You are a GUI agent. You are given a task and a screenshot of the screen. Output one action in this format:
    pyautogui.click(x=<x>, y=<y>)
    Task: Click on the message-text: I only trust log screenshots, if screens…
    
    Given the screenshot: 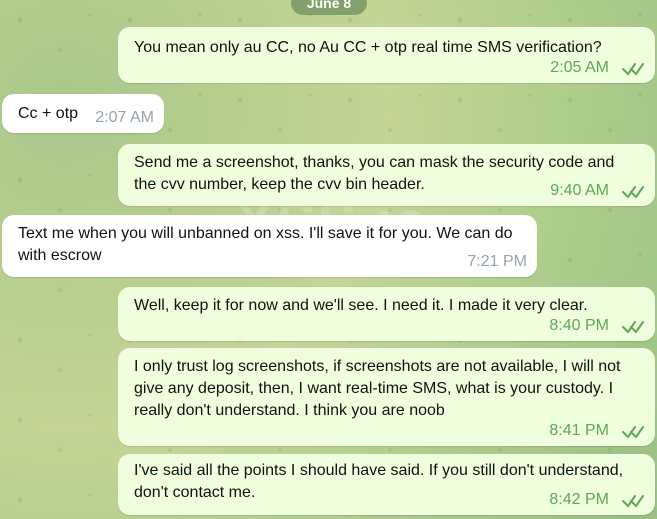 What is the action you would take?
    pyautogui.click(x=377, y=388)
    